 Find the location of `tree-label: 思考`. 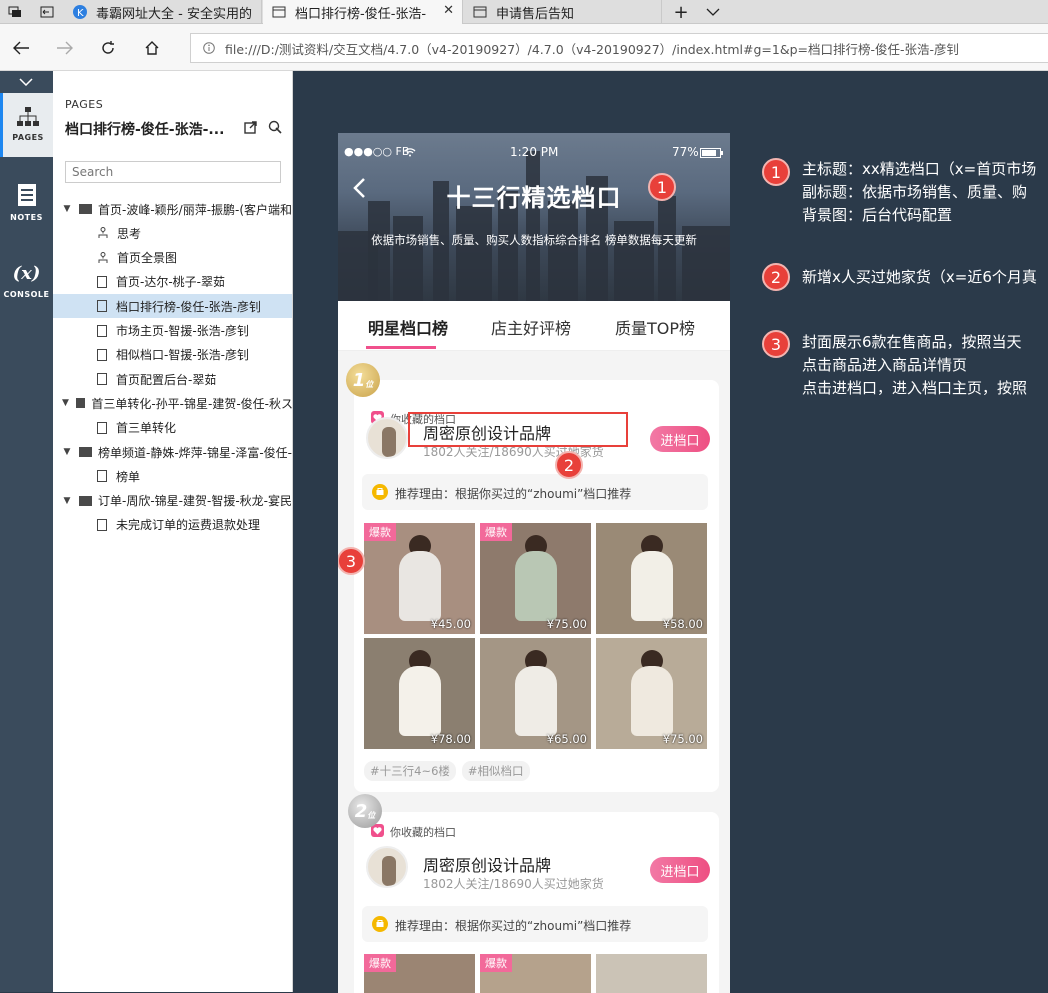

tree-label: 思考 is located at coordinates (129, 233).